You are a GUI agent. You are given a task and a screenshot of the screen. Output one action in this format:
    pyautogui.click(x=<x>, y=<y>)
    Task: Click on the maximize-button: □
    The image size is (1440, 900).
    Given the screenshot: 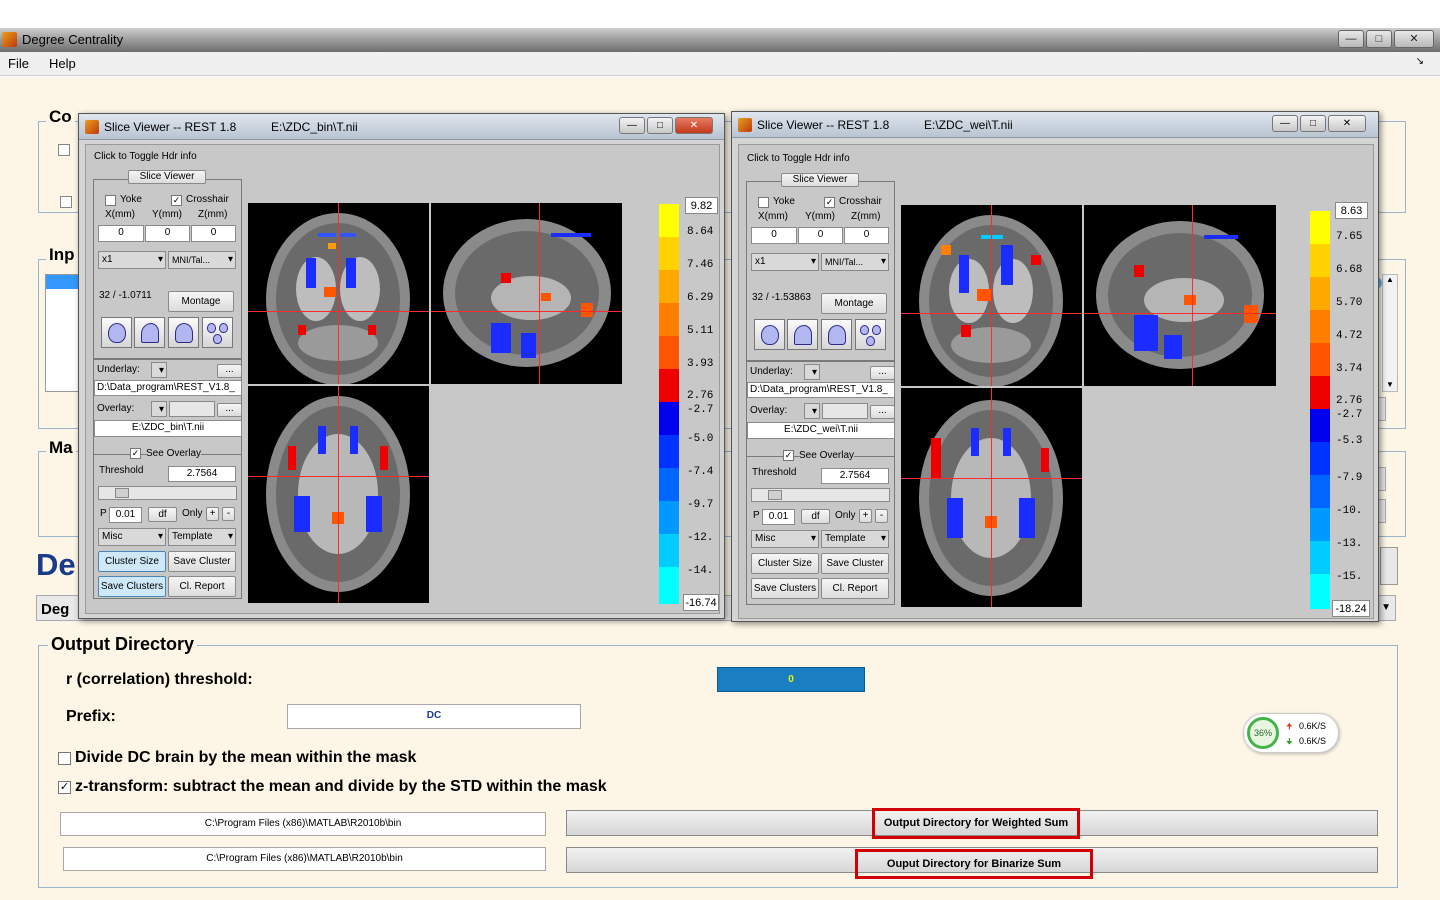 What is the action you would take?
    pyautogui.click(x=1379, y=39)
    